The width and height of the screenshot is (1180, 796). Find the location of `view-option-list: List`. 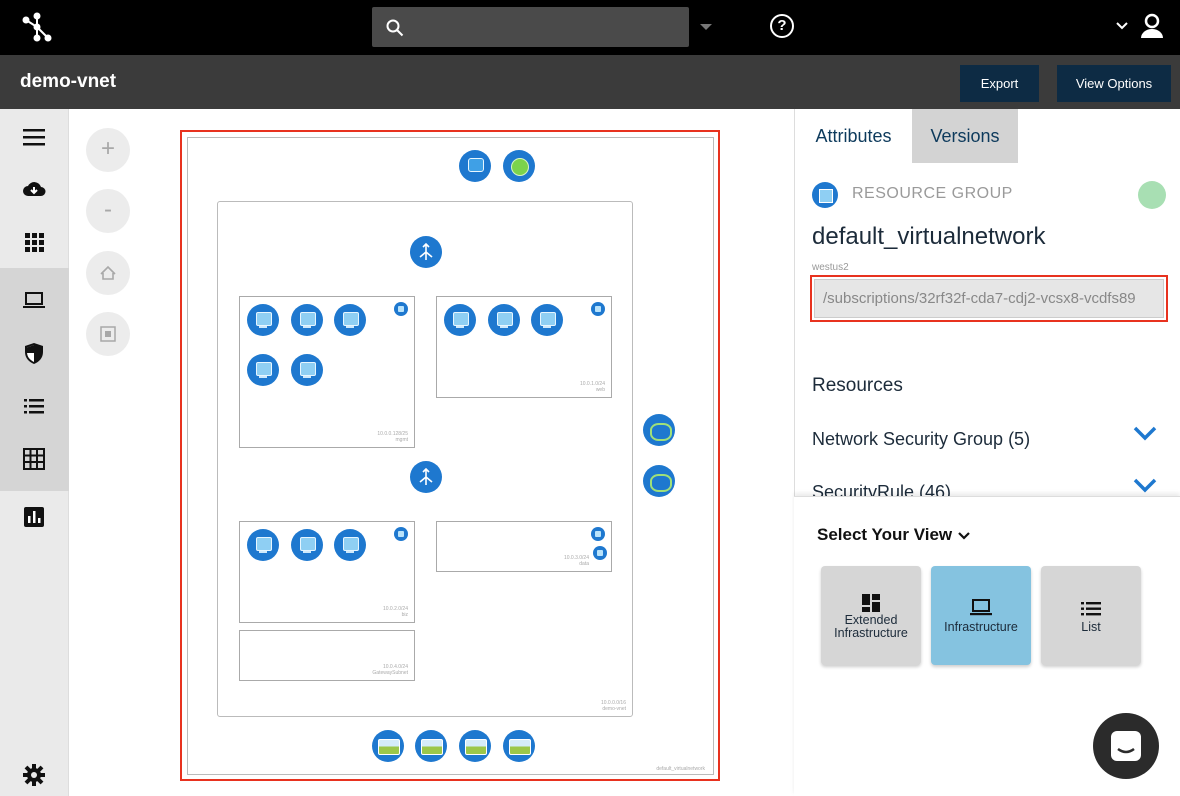

view-option-list: List is located at coordinates (1091, 615).